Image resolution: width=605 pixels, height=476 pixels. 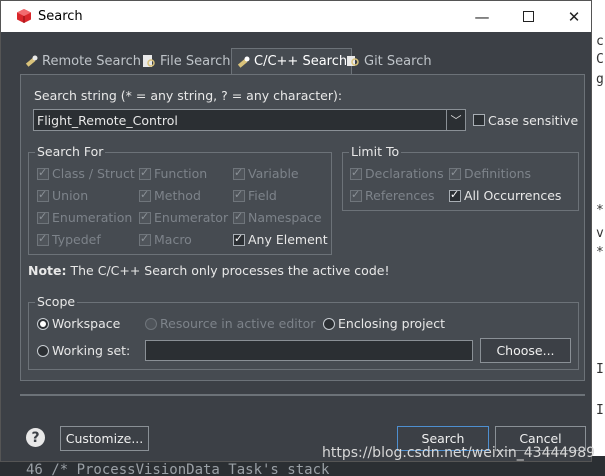 I want to click on references-label: References, so click(x=400, y=195).